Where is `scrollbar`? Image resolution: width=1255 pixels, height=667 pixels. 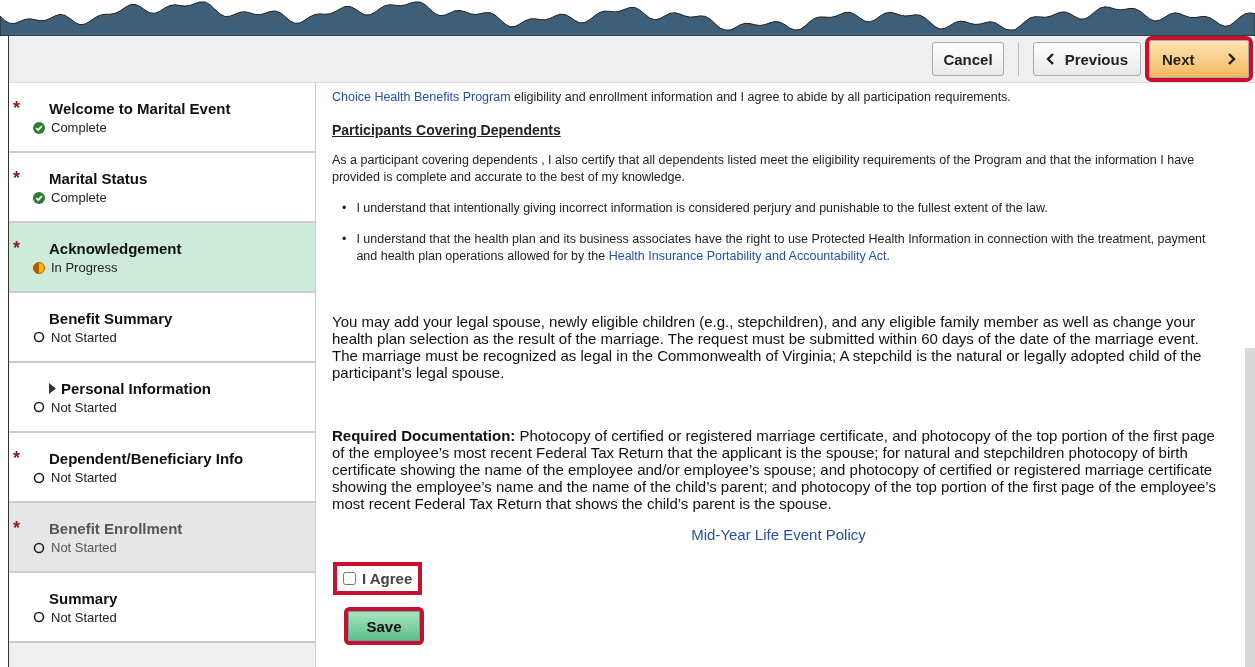 scrollbar is located at coordinates (1250, 507).